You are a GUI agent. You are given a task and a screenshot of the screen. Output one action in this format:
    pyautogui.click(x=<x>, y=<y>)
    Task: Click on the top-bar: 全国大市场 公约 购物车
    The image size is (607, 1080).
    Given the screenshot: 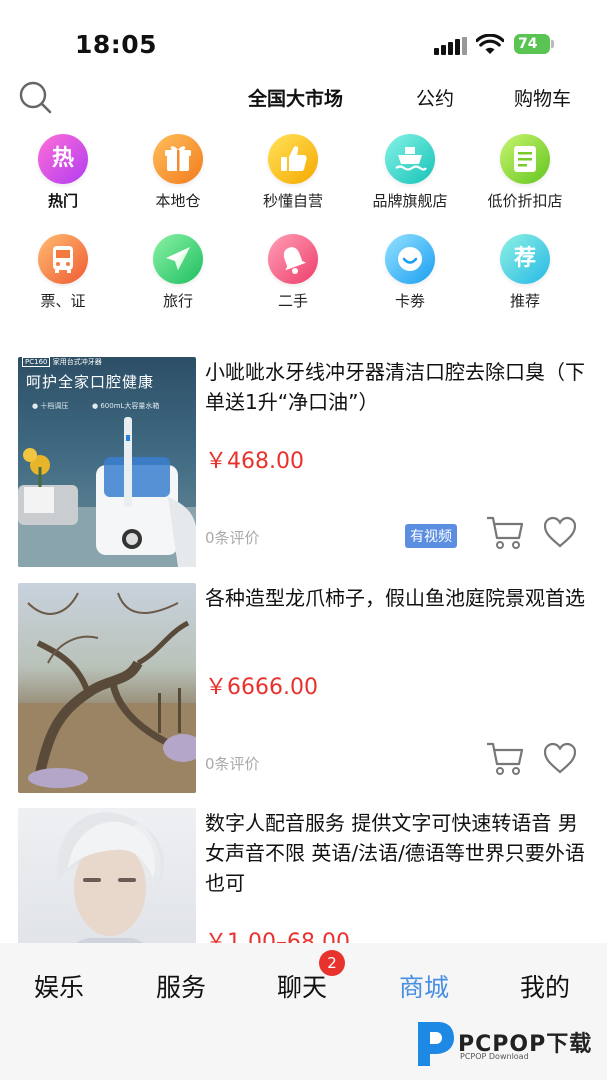 What is the action you would take?
    pyautogui.click(x=303, y=98)
    